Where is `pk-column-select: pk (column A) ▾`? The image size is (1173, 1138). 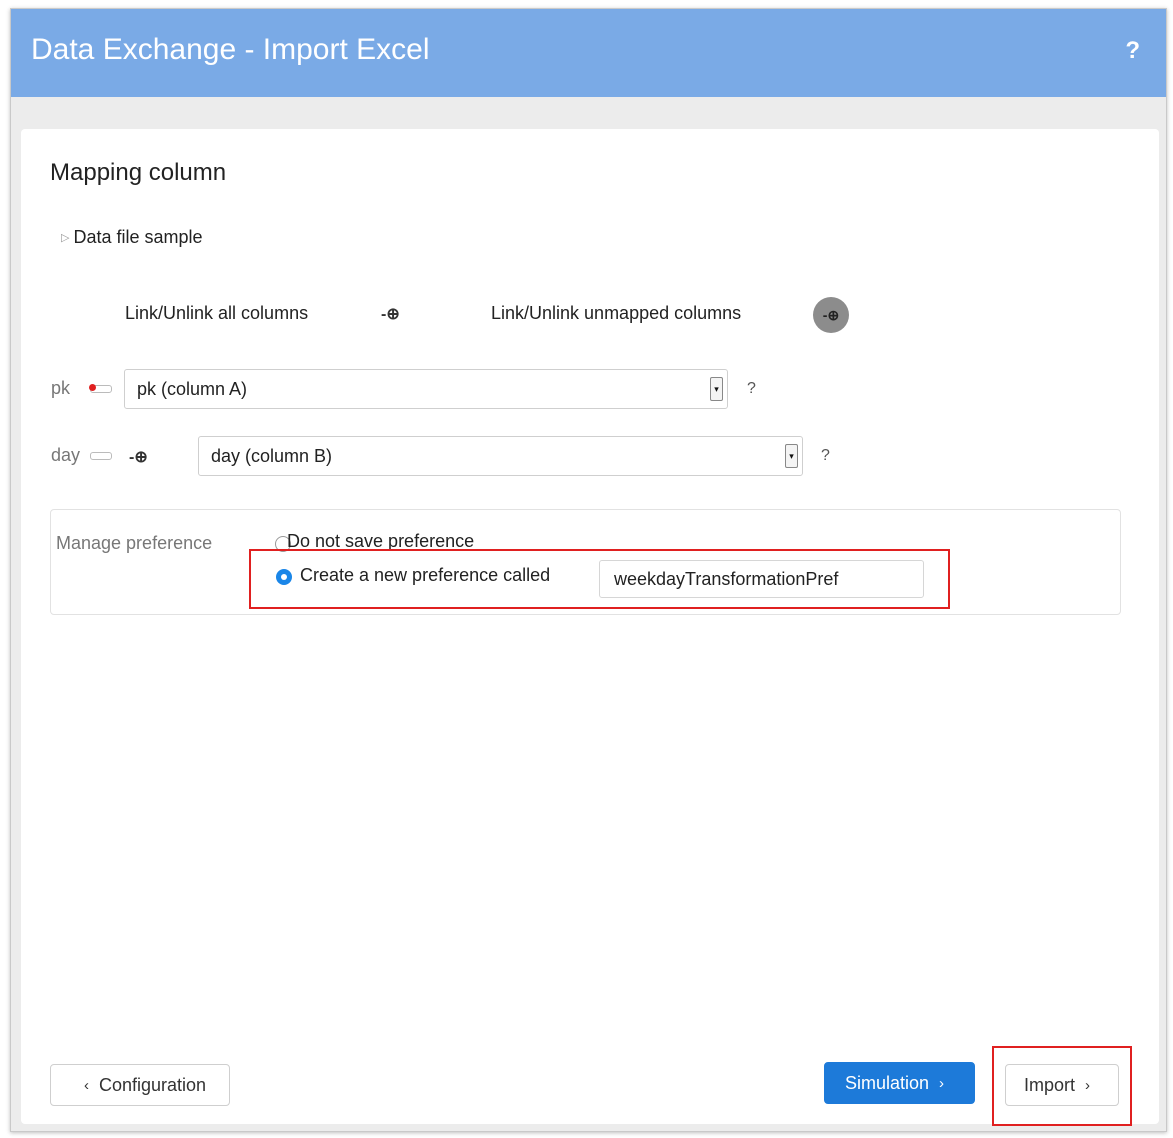
pk-column-select: pk (column A) ▾ is located at coordinates (426, 389).